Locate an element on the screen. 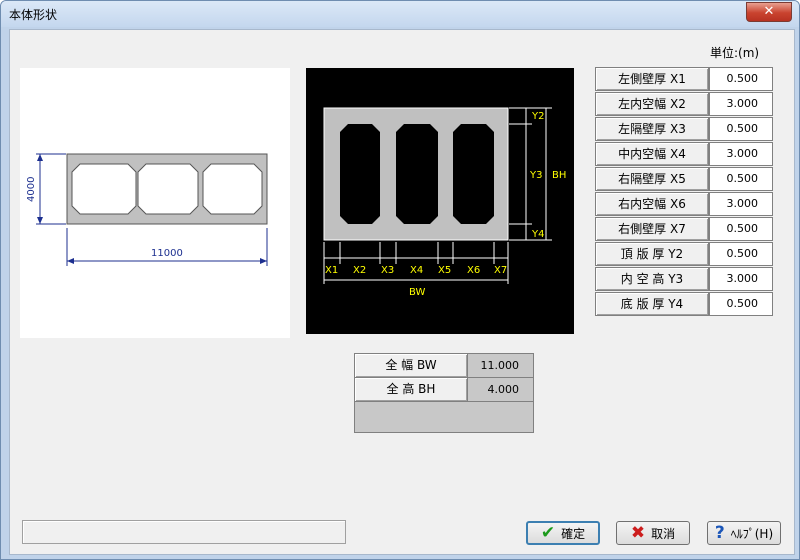  total-value-text: 11.000 is located at coordinates (500, 365).